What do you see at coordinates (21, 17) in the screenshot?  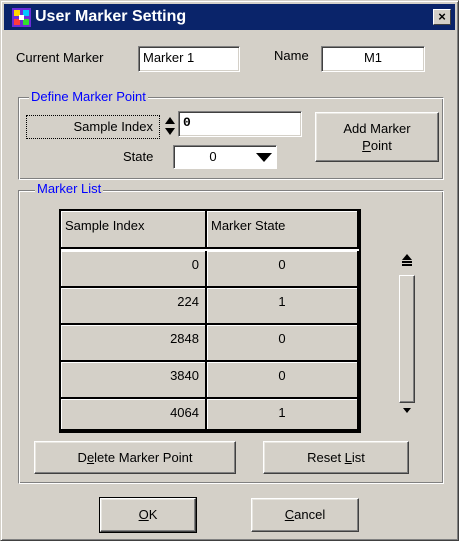 I see `marker-app-icon` at bounding box center [21, 17].